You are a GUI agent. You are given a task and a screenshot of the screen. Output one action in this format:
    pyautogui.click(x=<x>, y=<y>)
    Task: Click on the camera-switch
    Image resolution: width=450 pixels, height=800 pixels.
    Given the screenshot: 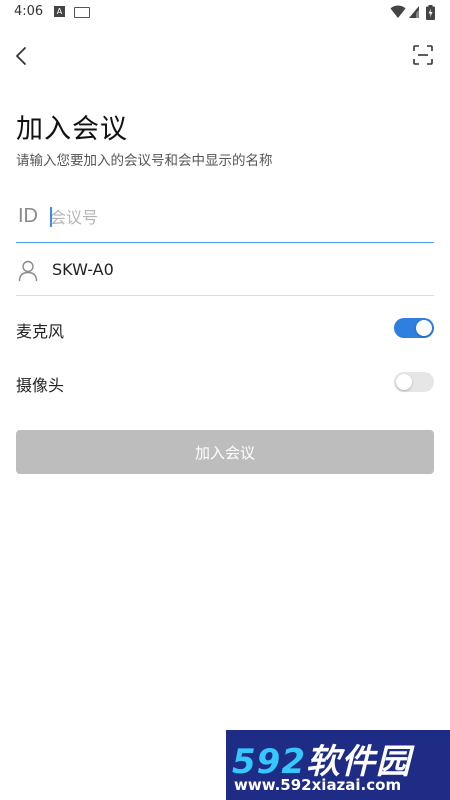 What is the action you would take?
    pyautogui.click(x=414, y=382)
    